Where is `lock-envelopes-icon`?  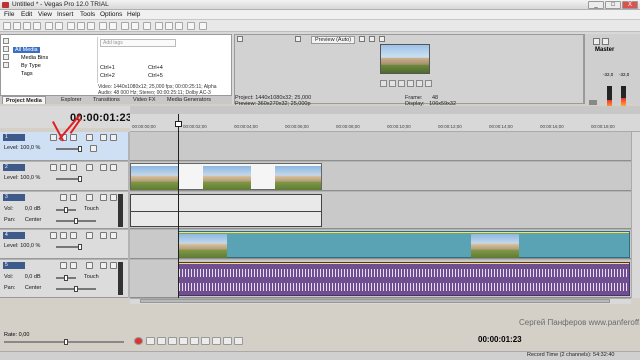
lock-envelopes-icon is located at coordinates (147, 26).